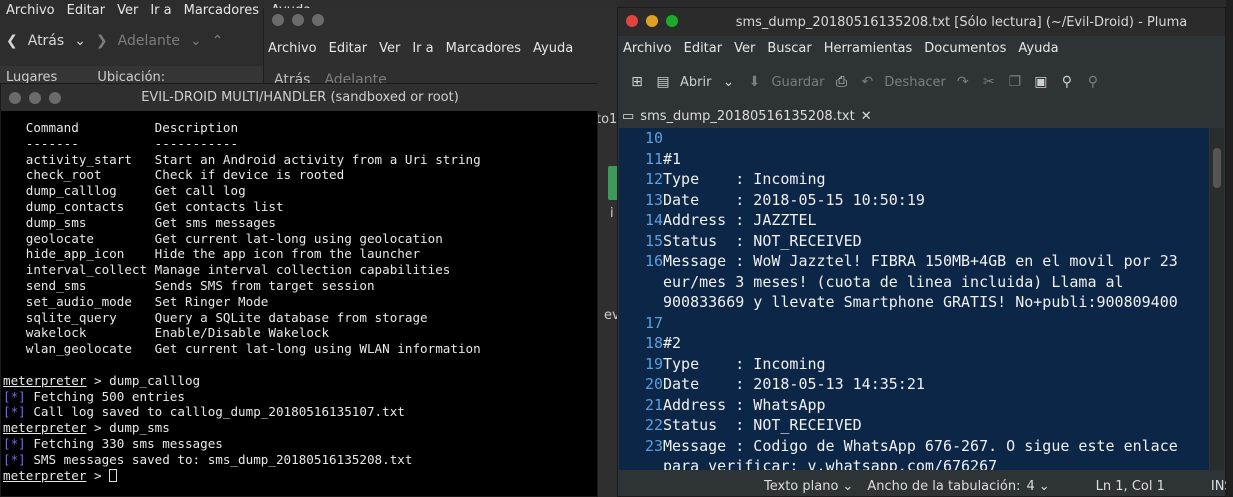  Describe the element at coordinates (1015, 82) in the screenshot. I see `copy-icon: ❐` at that location.